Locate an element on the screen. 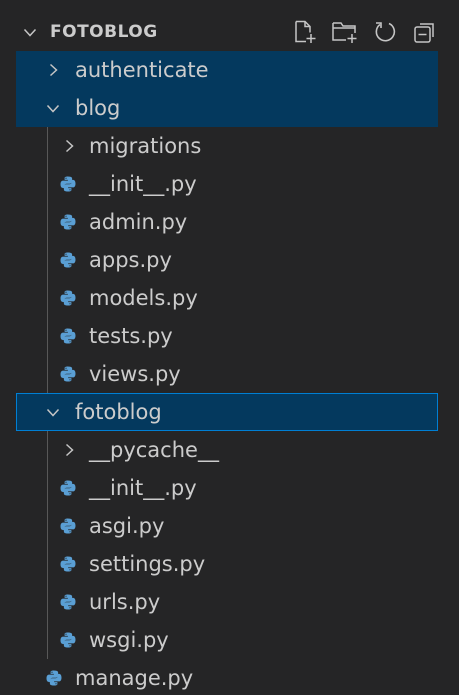 This screenshot has width=459, height=695. tree-folder-migrations: migrations is located at coordinates (227, 146).